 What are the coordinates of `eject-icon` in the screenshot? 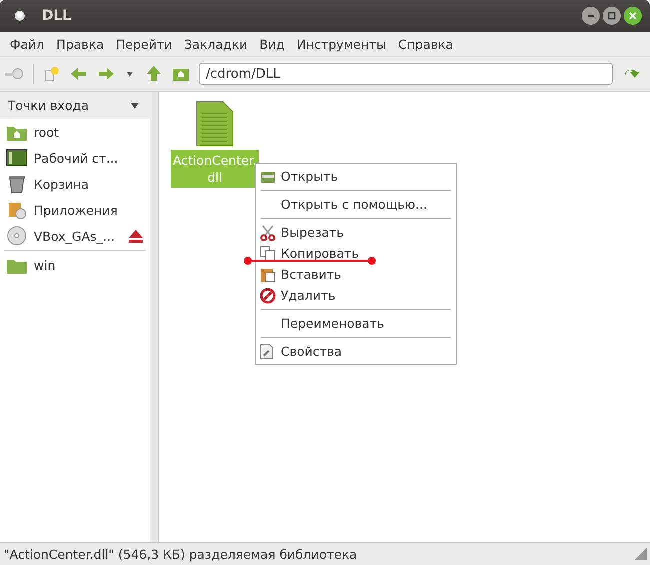 It's located at (136, 236).